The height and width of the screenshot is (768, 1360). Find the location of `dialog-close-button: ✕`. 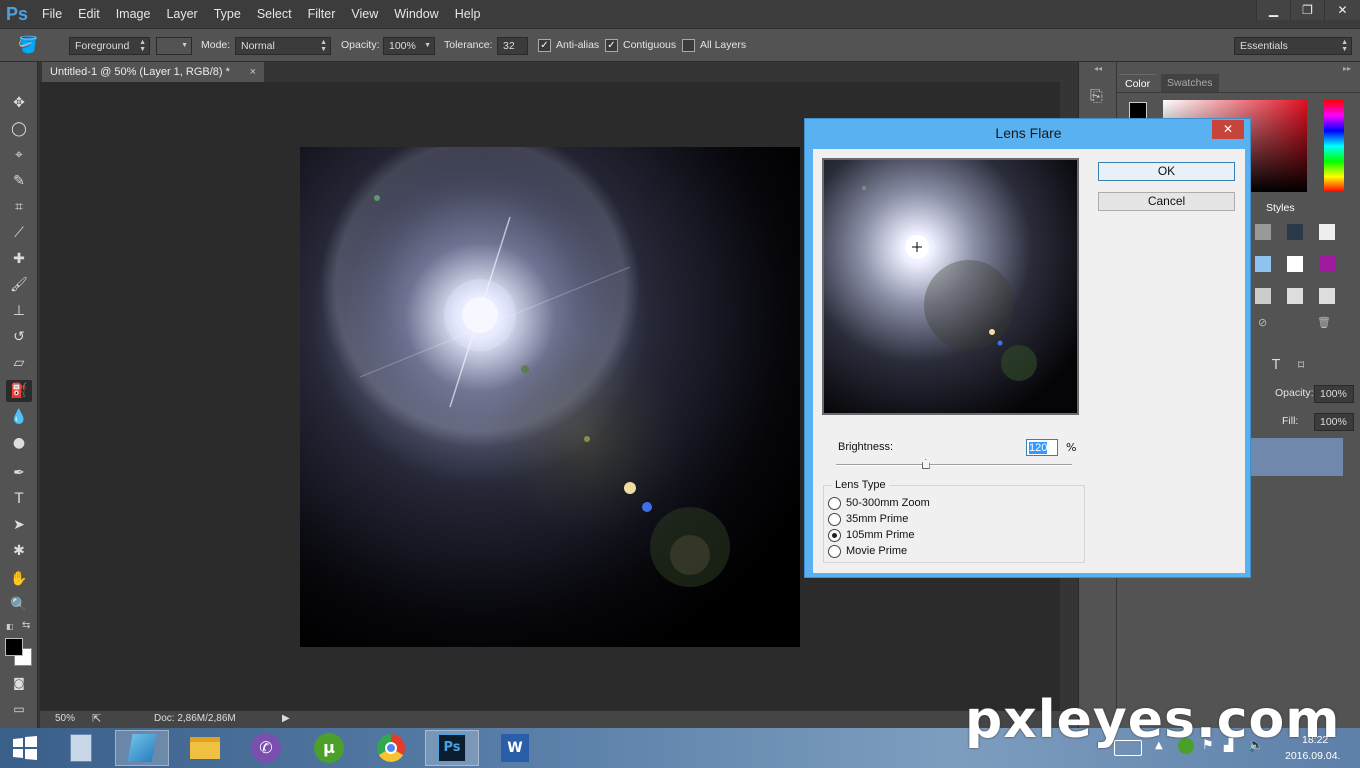

dialog-close-button: ✕ is located at coordinates (1228, 129).